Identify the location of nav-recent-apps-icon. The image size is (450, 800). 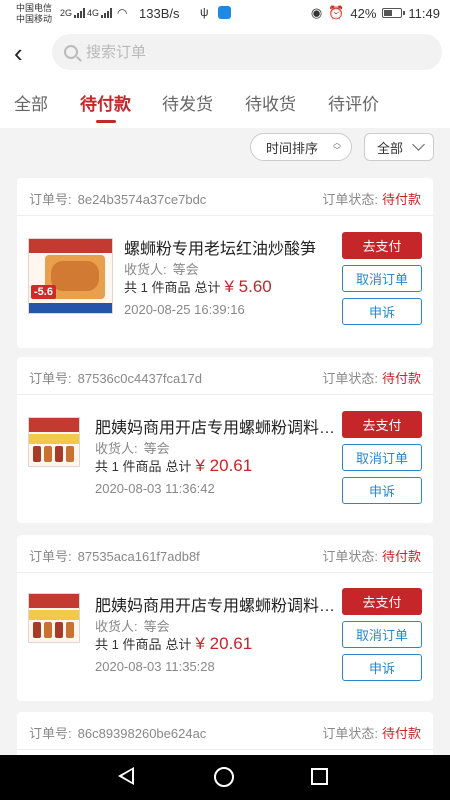
(319, 776).